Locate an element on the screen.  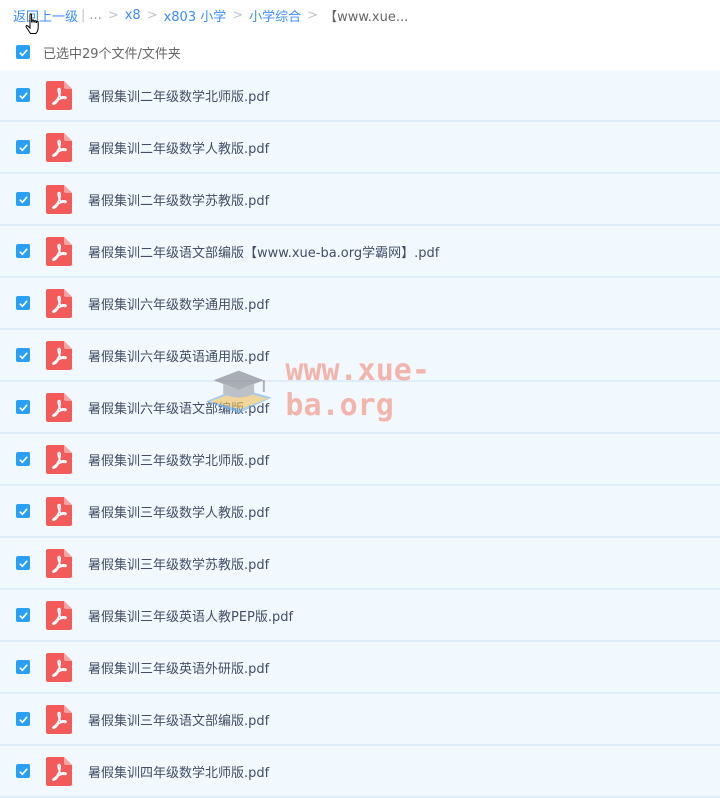
file-row: 暑假集训二年级数学苏教版.pdf is located at coordinates (360, 200).